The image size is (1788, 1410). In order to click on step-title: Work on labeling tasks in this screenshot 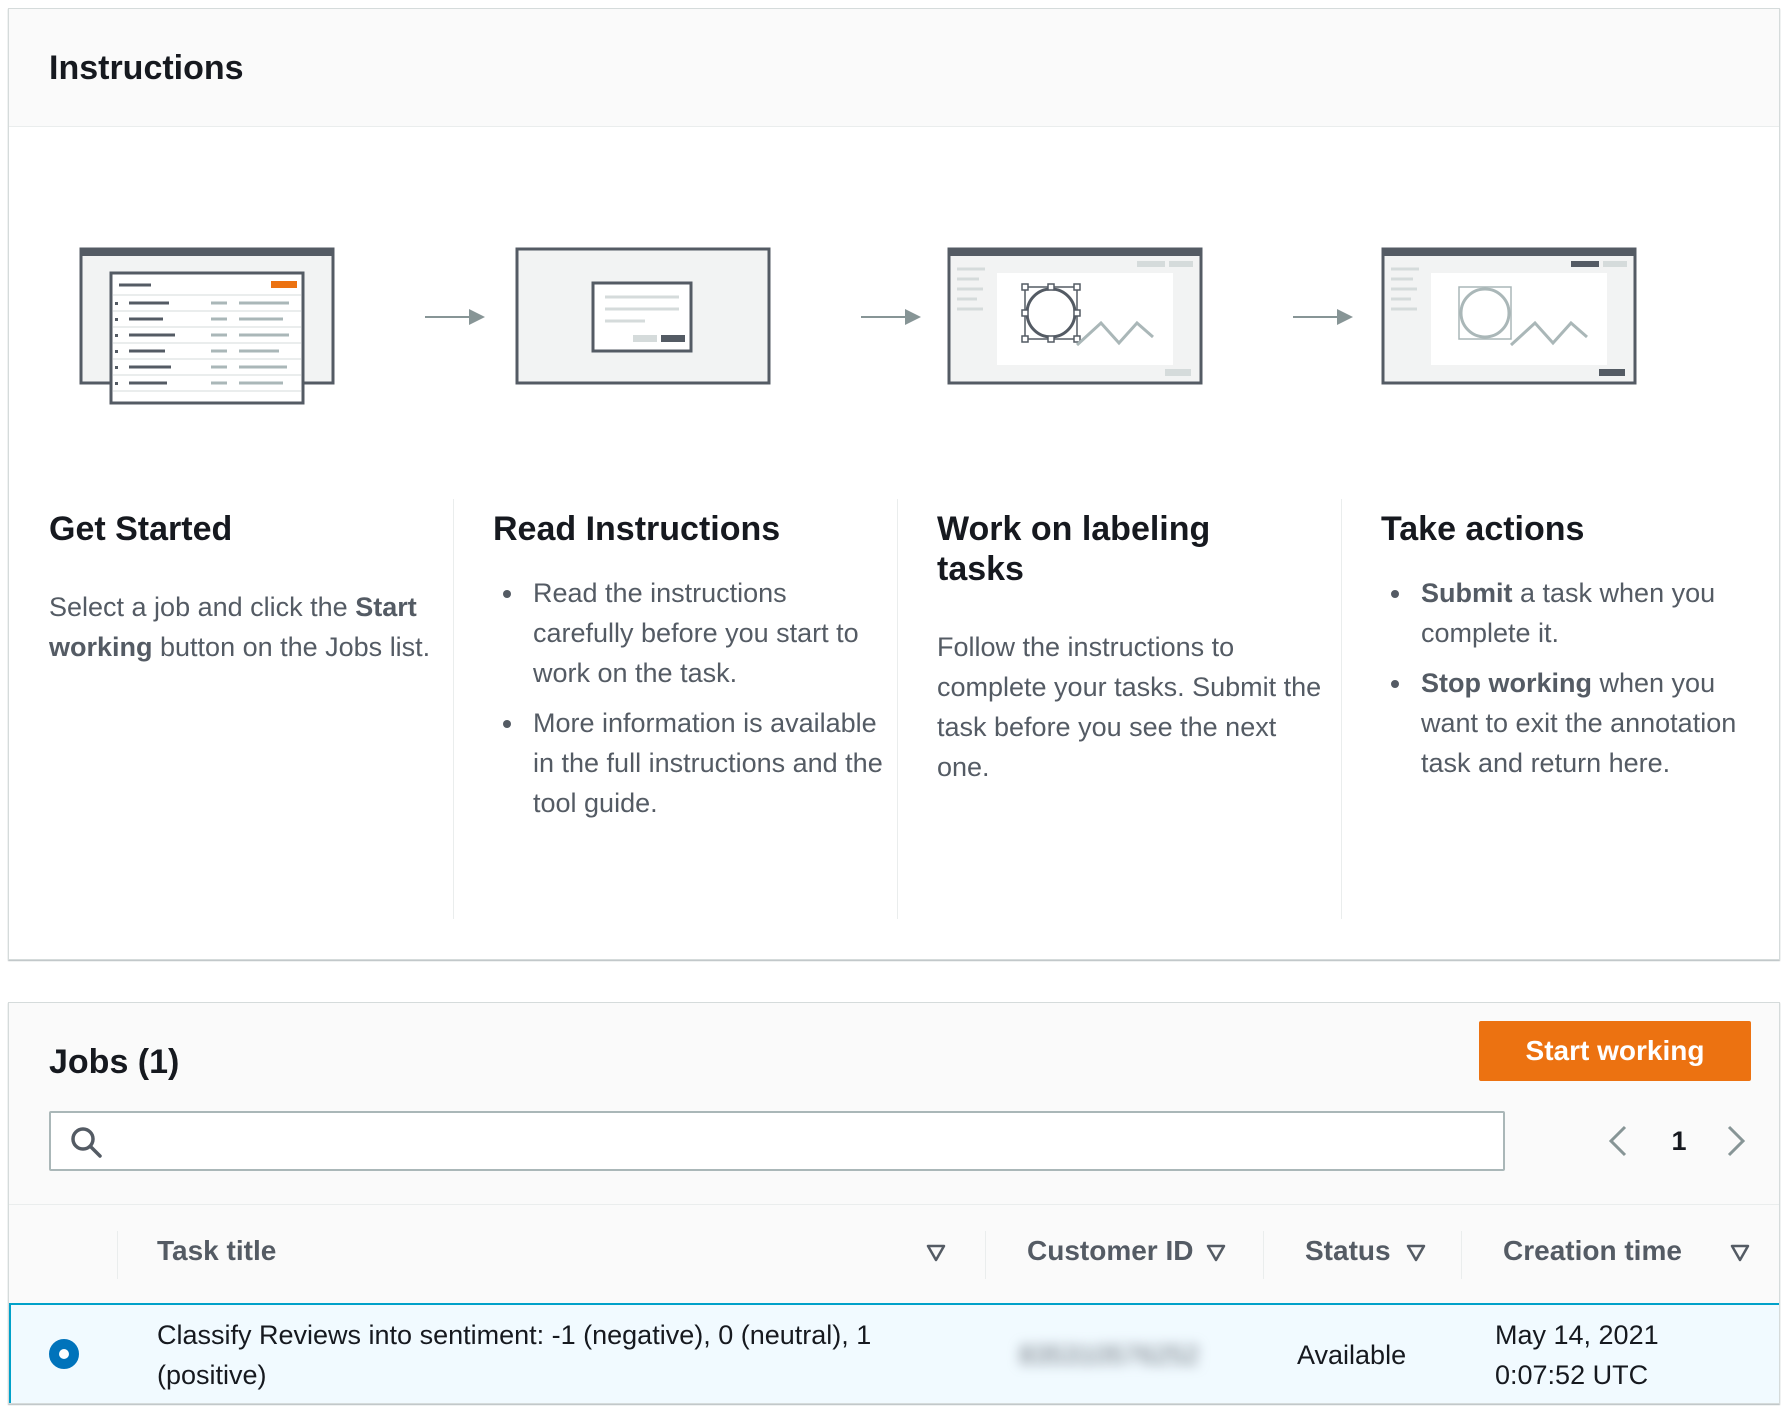, I will do `click(1074, 549)`.